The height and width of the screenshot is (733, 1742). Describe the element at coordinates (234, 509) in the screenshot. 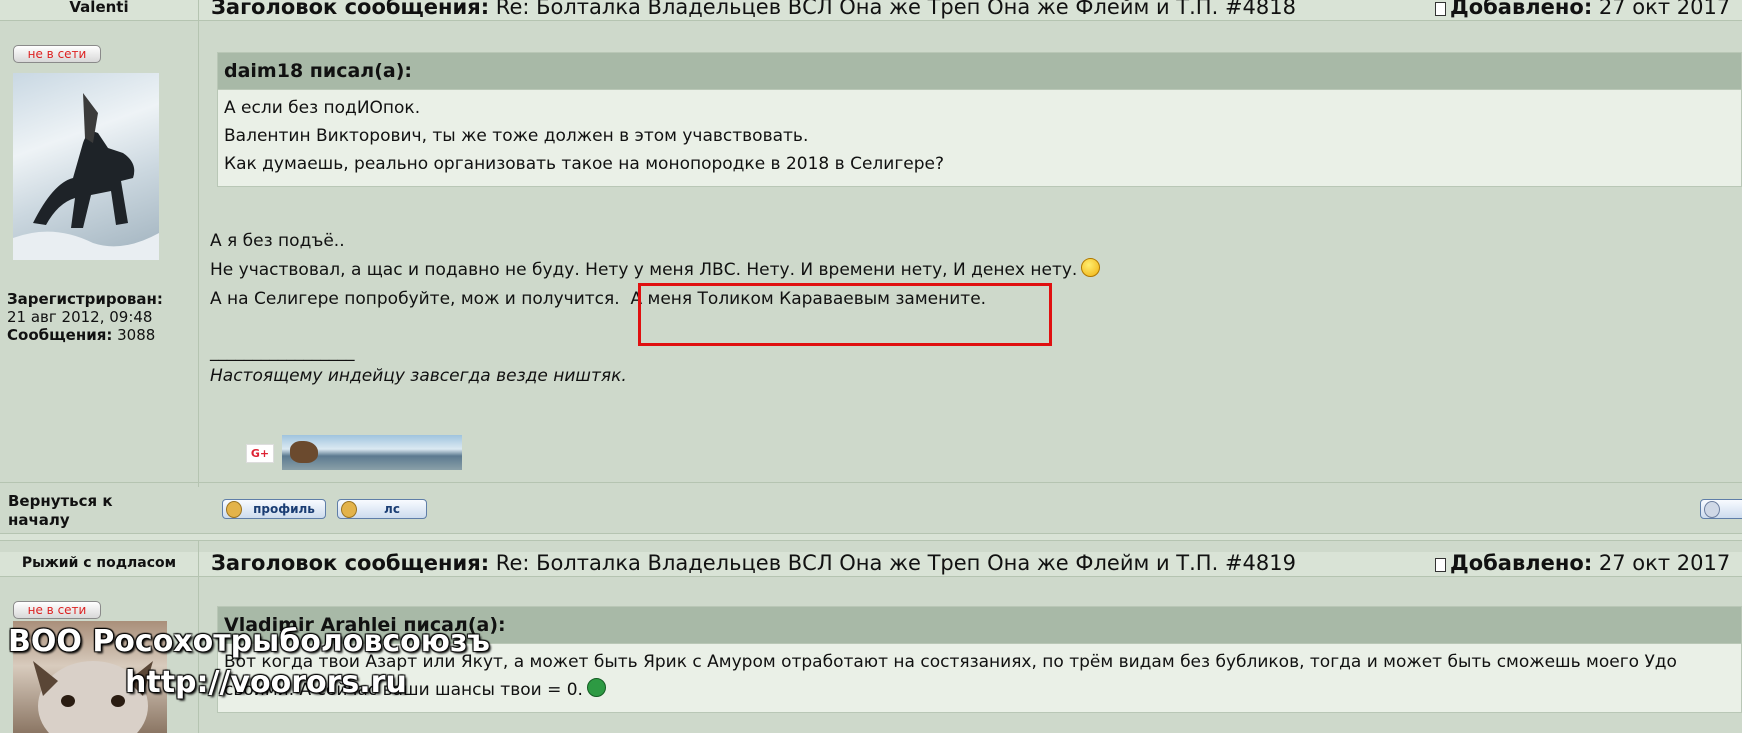

I see `profile-icon` at that location.